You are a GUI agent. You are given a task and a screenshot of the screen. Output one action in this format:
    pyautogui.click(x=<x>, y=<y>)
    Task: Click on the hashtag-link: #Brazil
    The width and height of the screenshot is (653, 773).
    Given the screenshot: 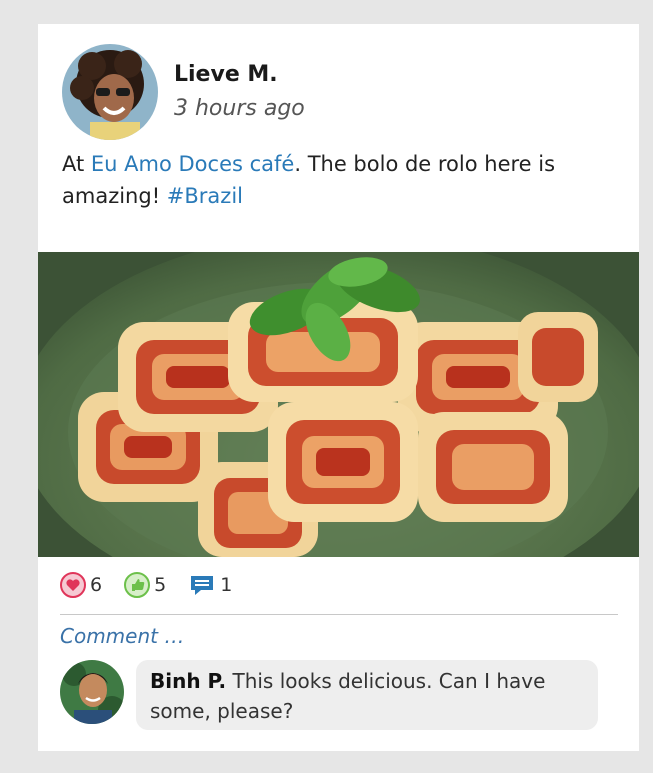 What is the action you would take?
    pyautogui.click(x=205, y=196)
    